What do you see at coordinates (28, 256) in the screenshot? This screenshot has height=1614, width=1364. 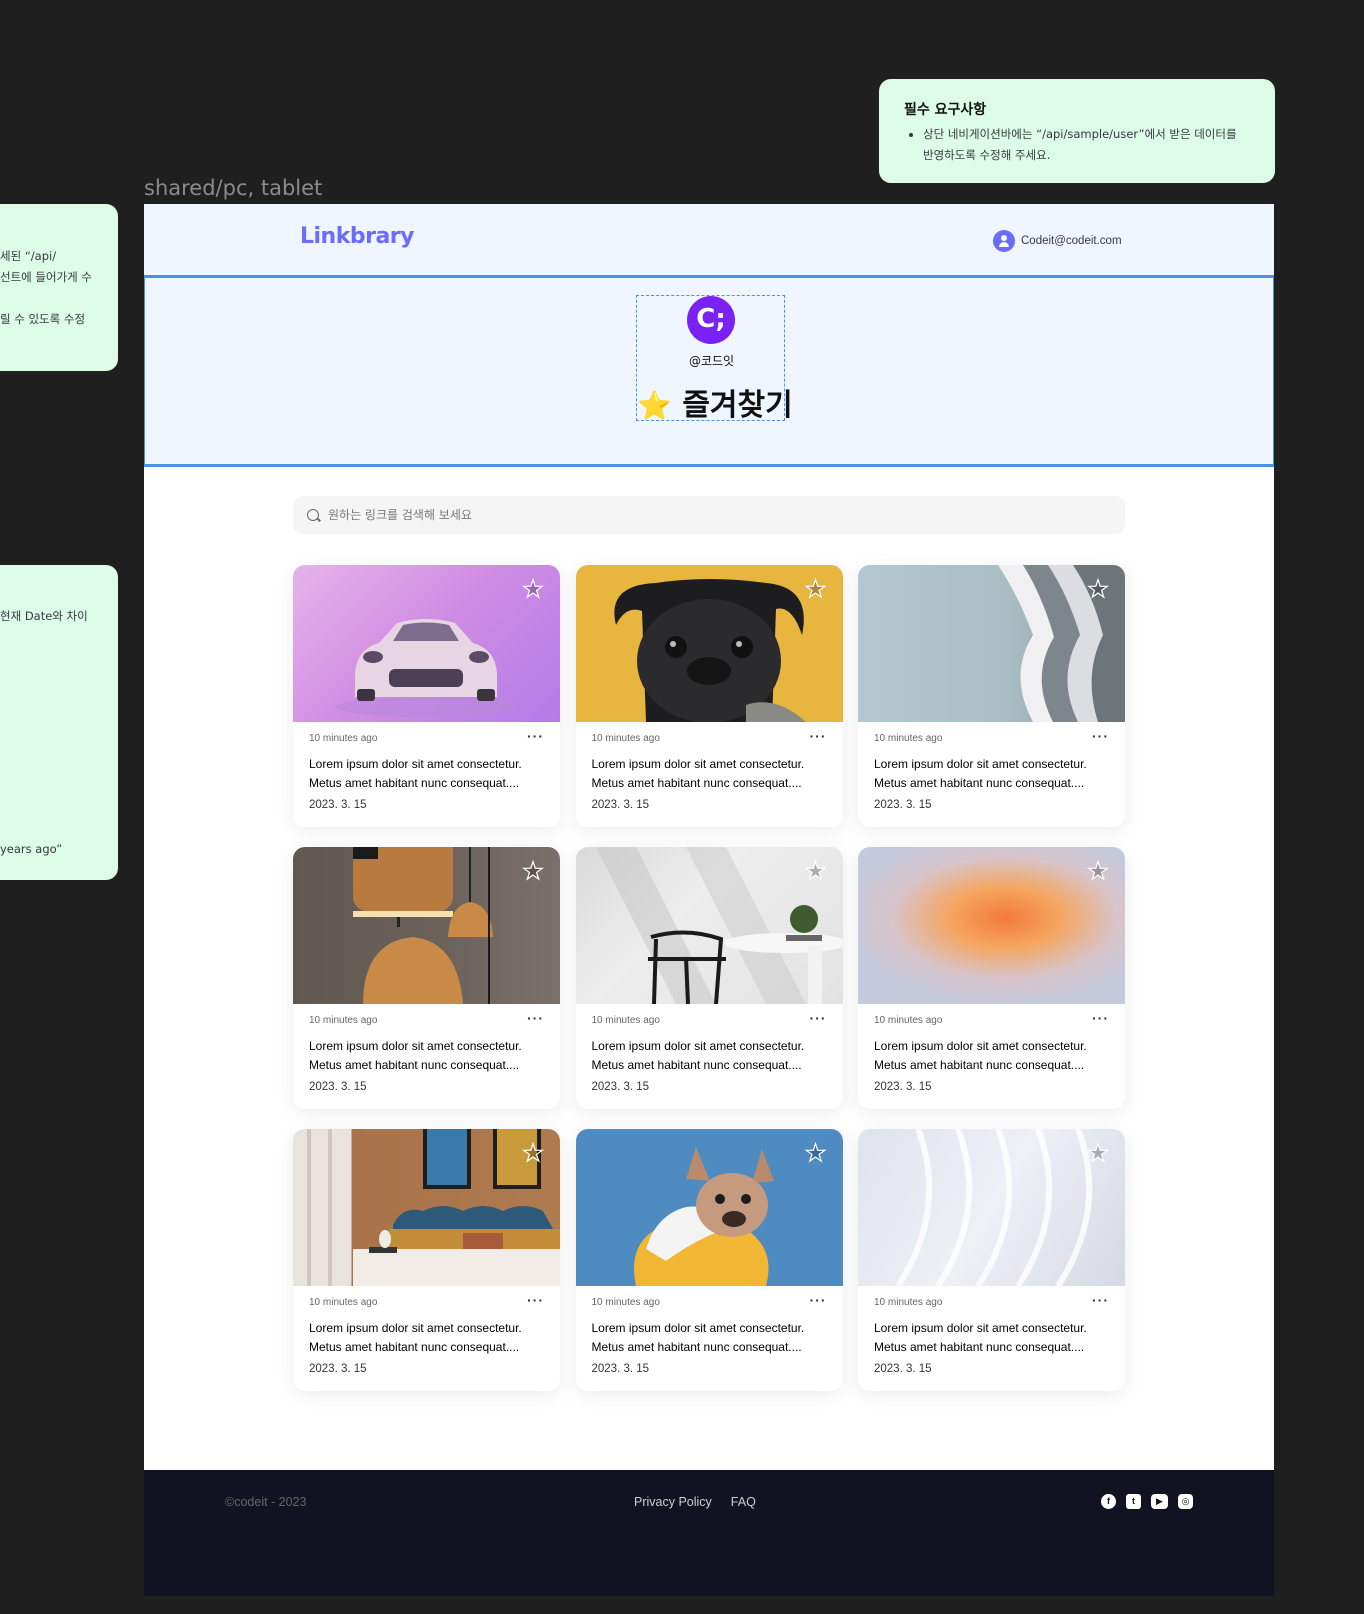 I see `side-note-top-line1: 세된 “/api/` at bounding box center [28, 256].